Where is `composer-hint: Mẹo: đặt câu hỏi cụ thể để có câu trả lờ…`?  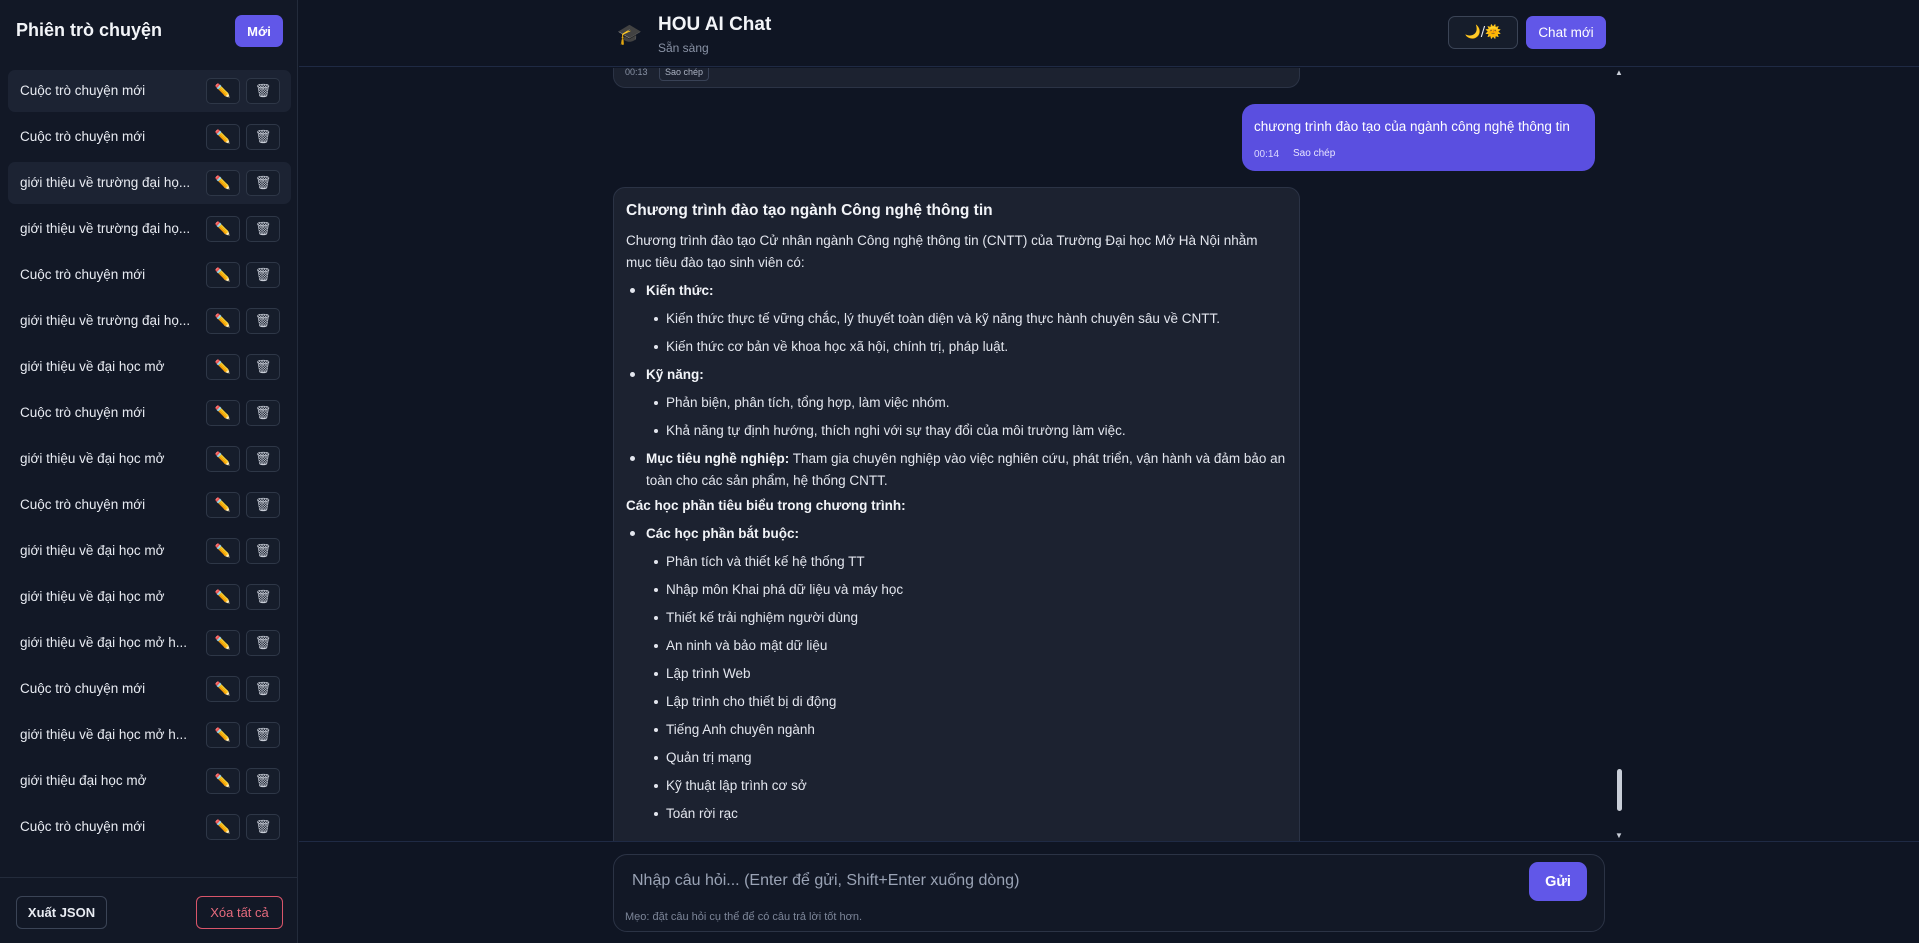
composer-hint: Mẹo: đặt câu hỏi cụ thể để có câu trả lờ… is located at coordinates (744, 917).